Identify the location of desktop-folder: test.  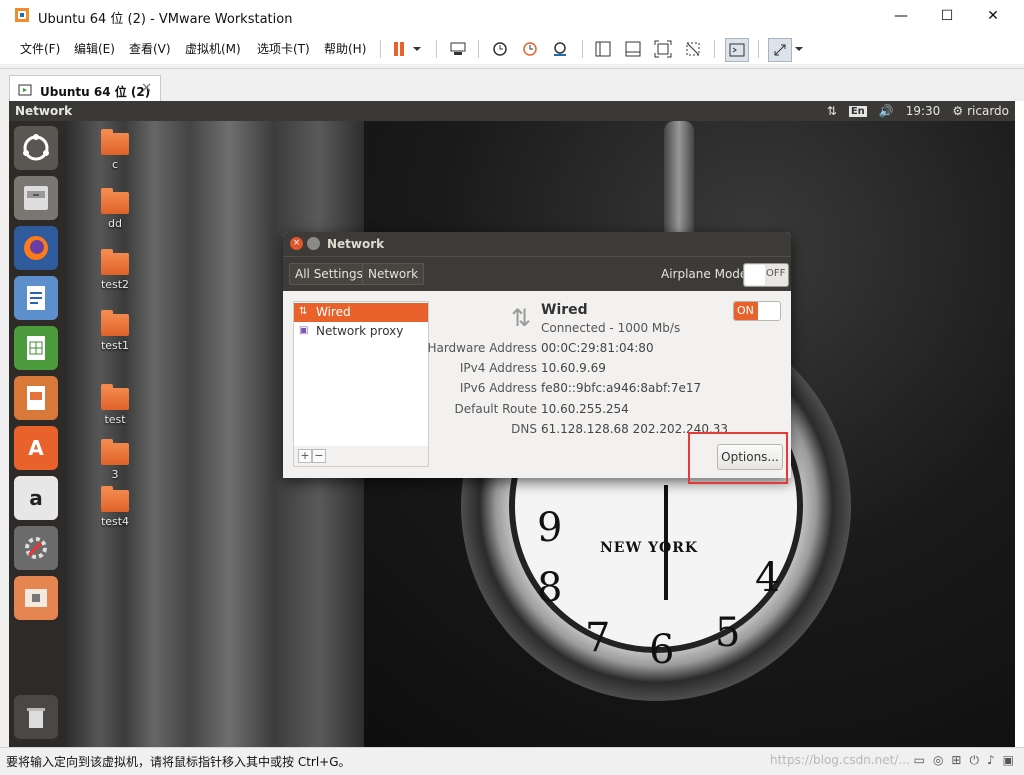
(115, 412).